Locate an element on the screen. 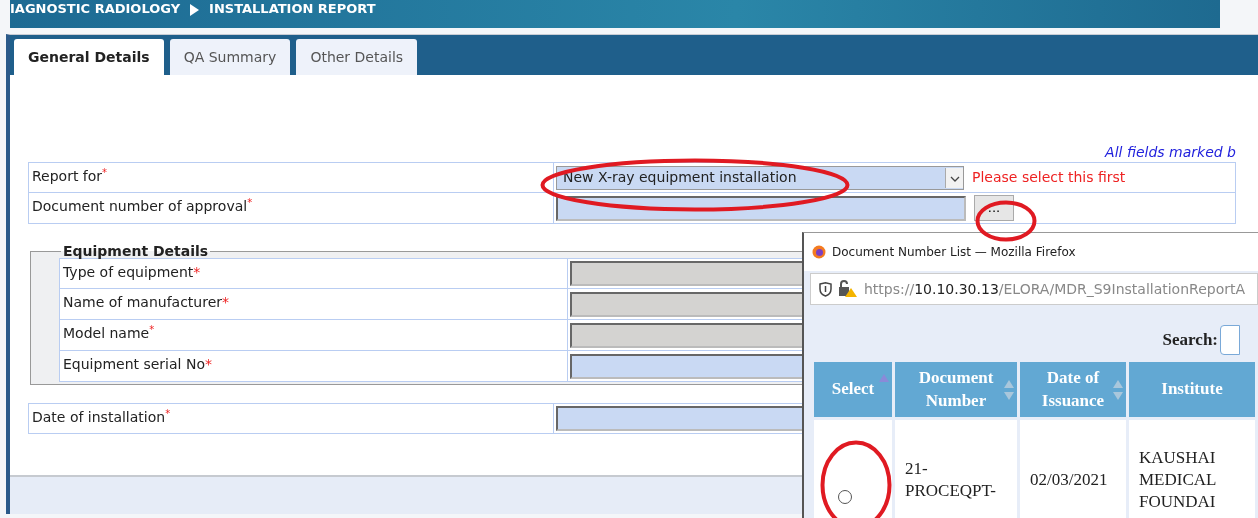  field-label: Equipment serial No* is located at coordinates (314, 366).